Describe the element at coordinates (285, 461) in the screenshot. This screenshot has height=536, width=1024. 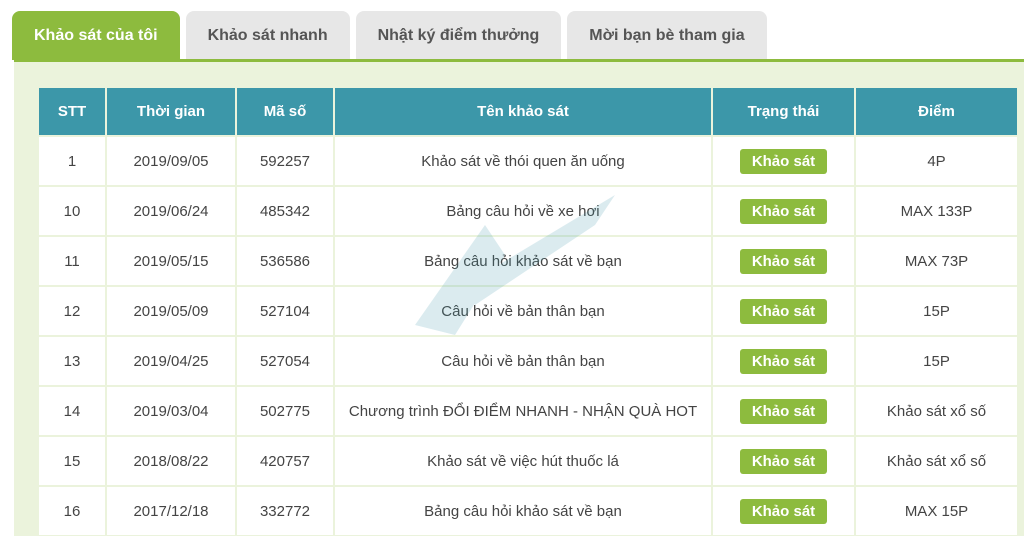
I see `cell-code: 420757` at that location.